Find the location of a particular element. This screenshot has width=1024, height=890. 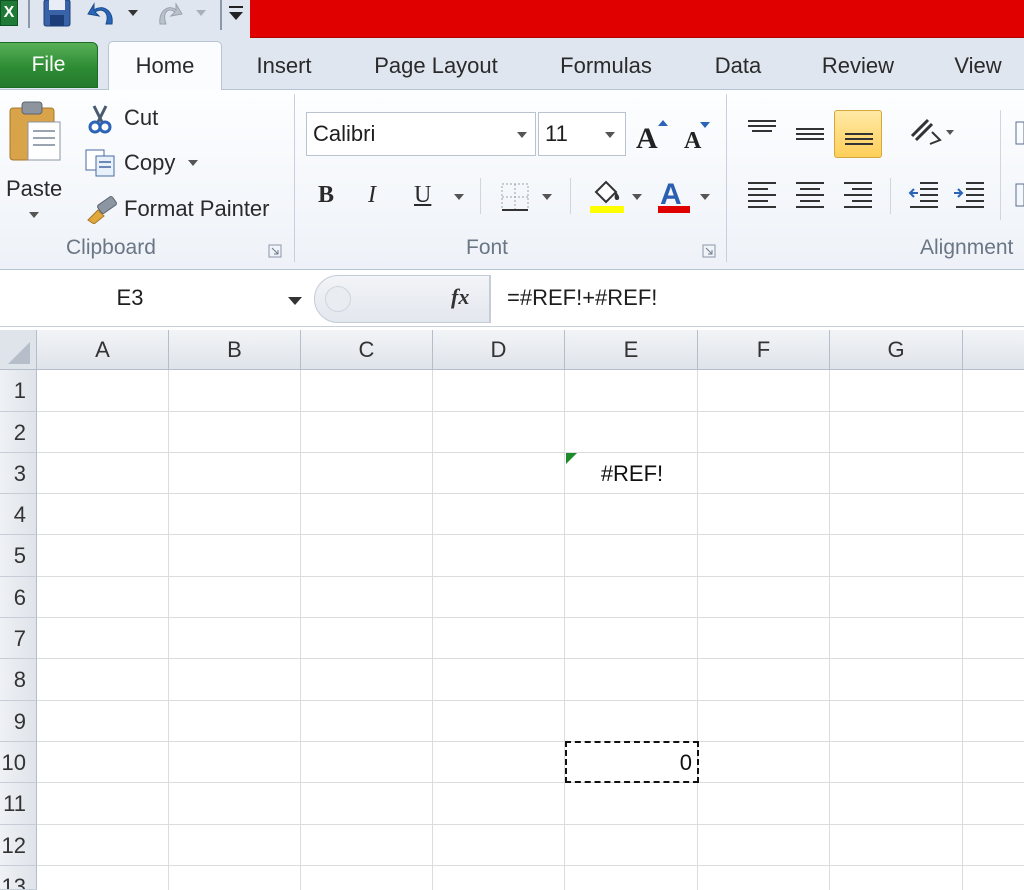

customize-quick-access-icon is located at coordinates (236, 15).